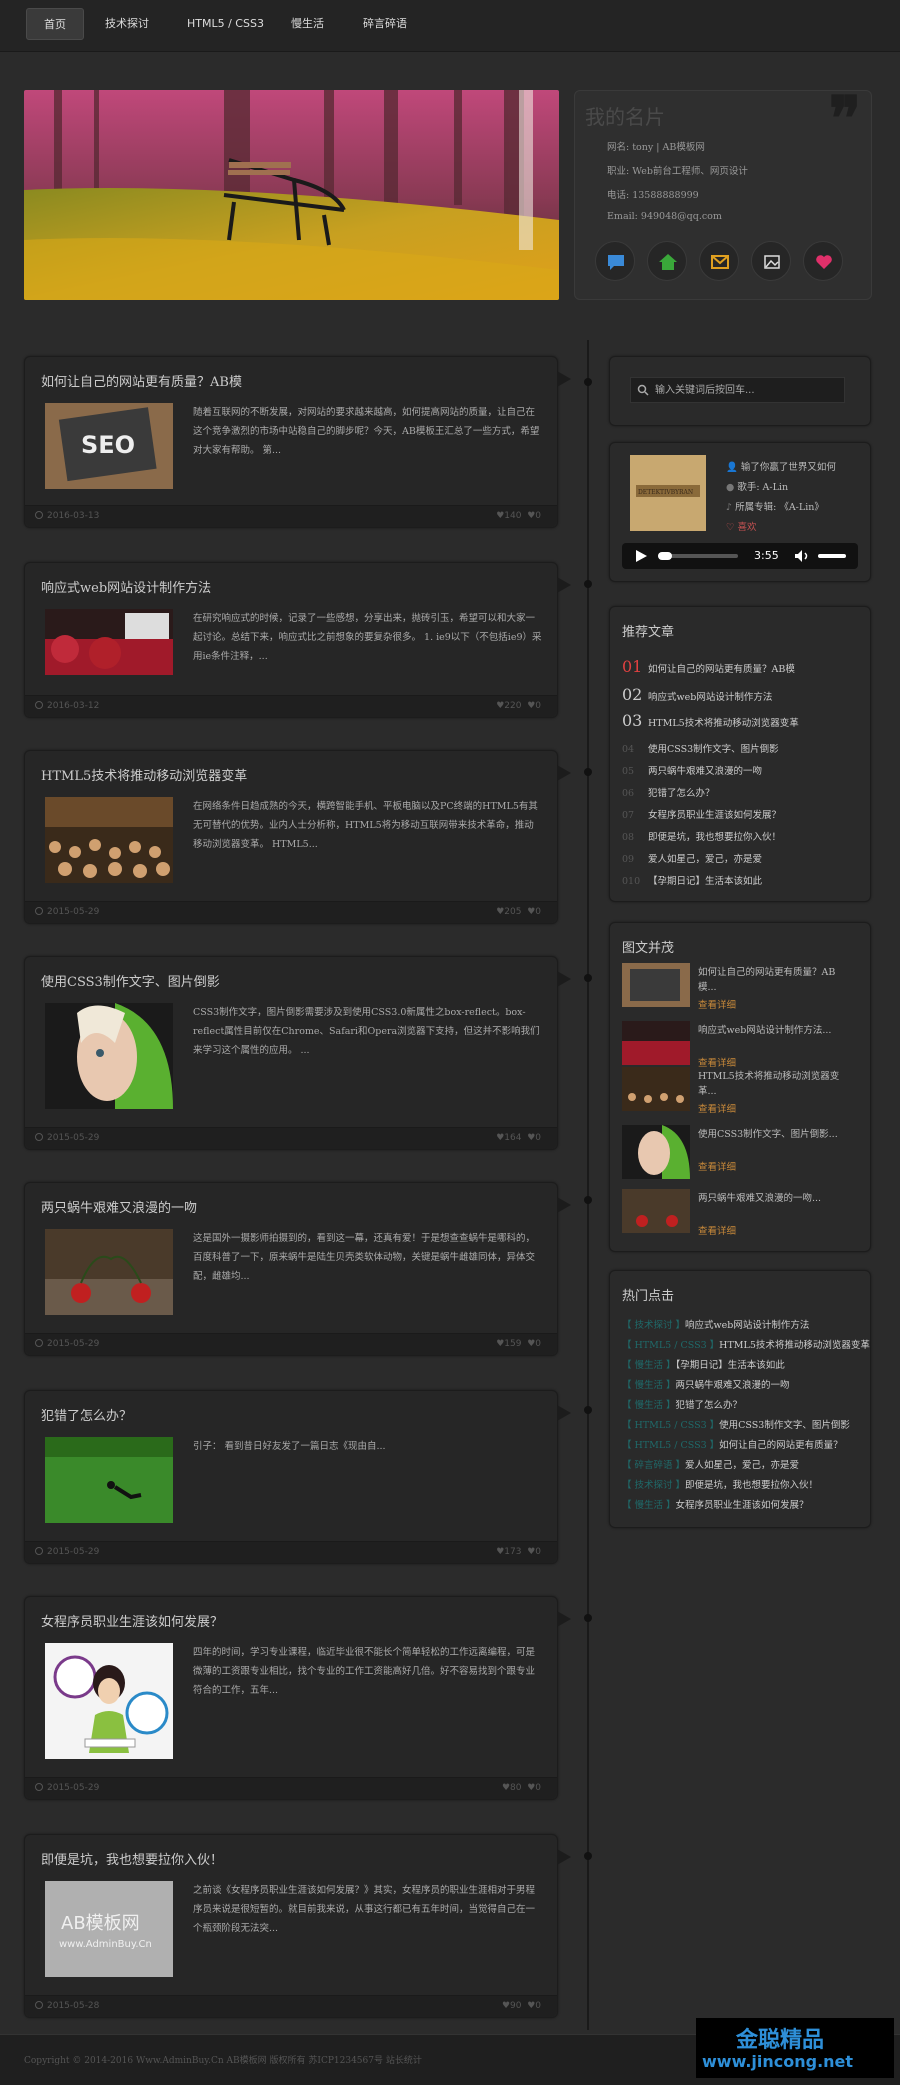 The image size is (900, 2085). I want to click on pictext-item: 响应式web网站设计制作方法... 查看详细, so click(742, 1046).